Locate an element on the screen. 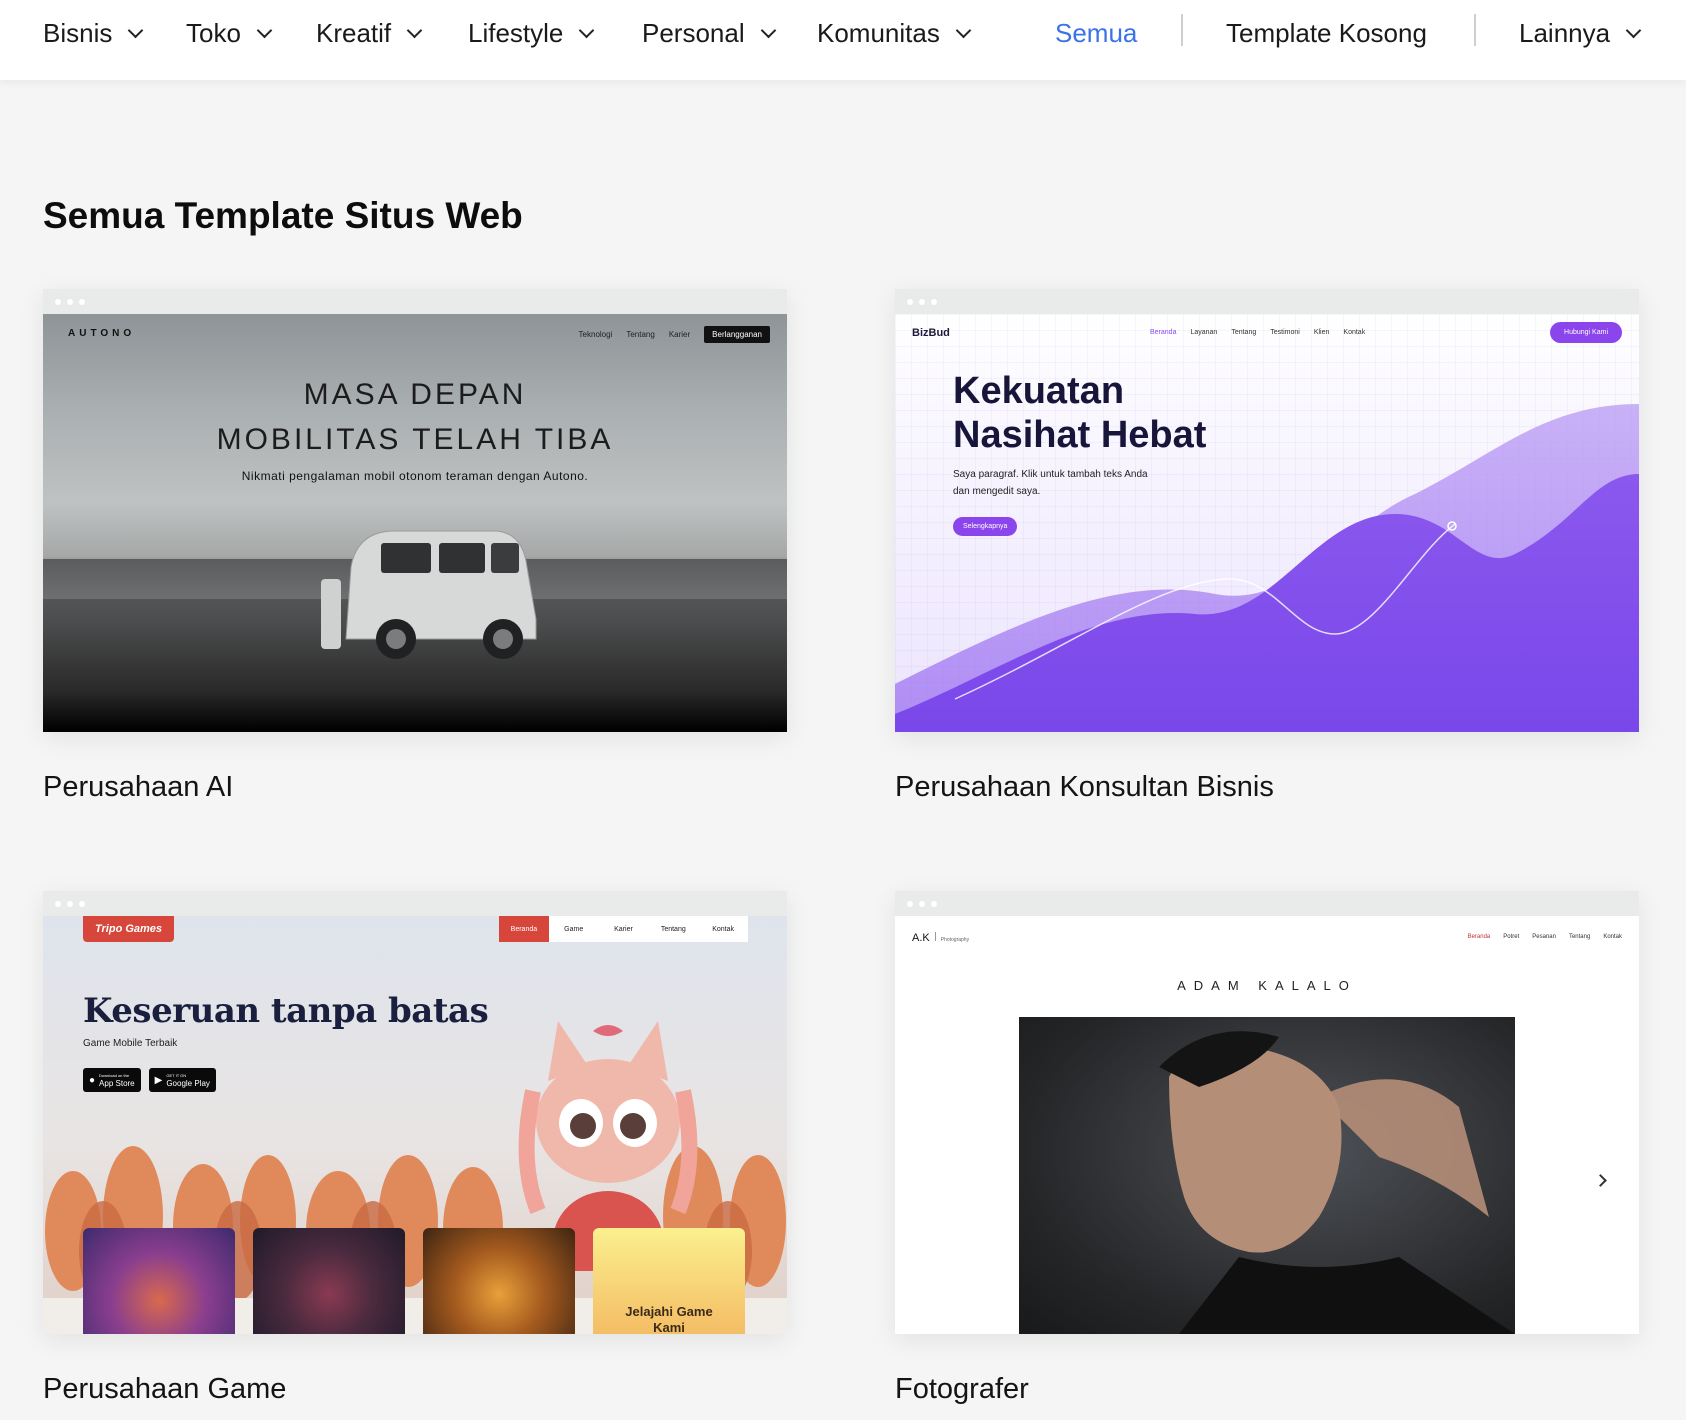 The width and height of the screenshot is (1686, 1420). preview-paragraph-line: dan mengedit saya. is located at coordinates (997, 491).